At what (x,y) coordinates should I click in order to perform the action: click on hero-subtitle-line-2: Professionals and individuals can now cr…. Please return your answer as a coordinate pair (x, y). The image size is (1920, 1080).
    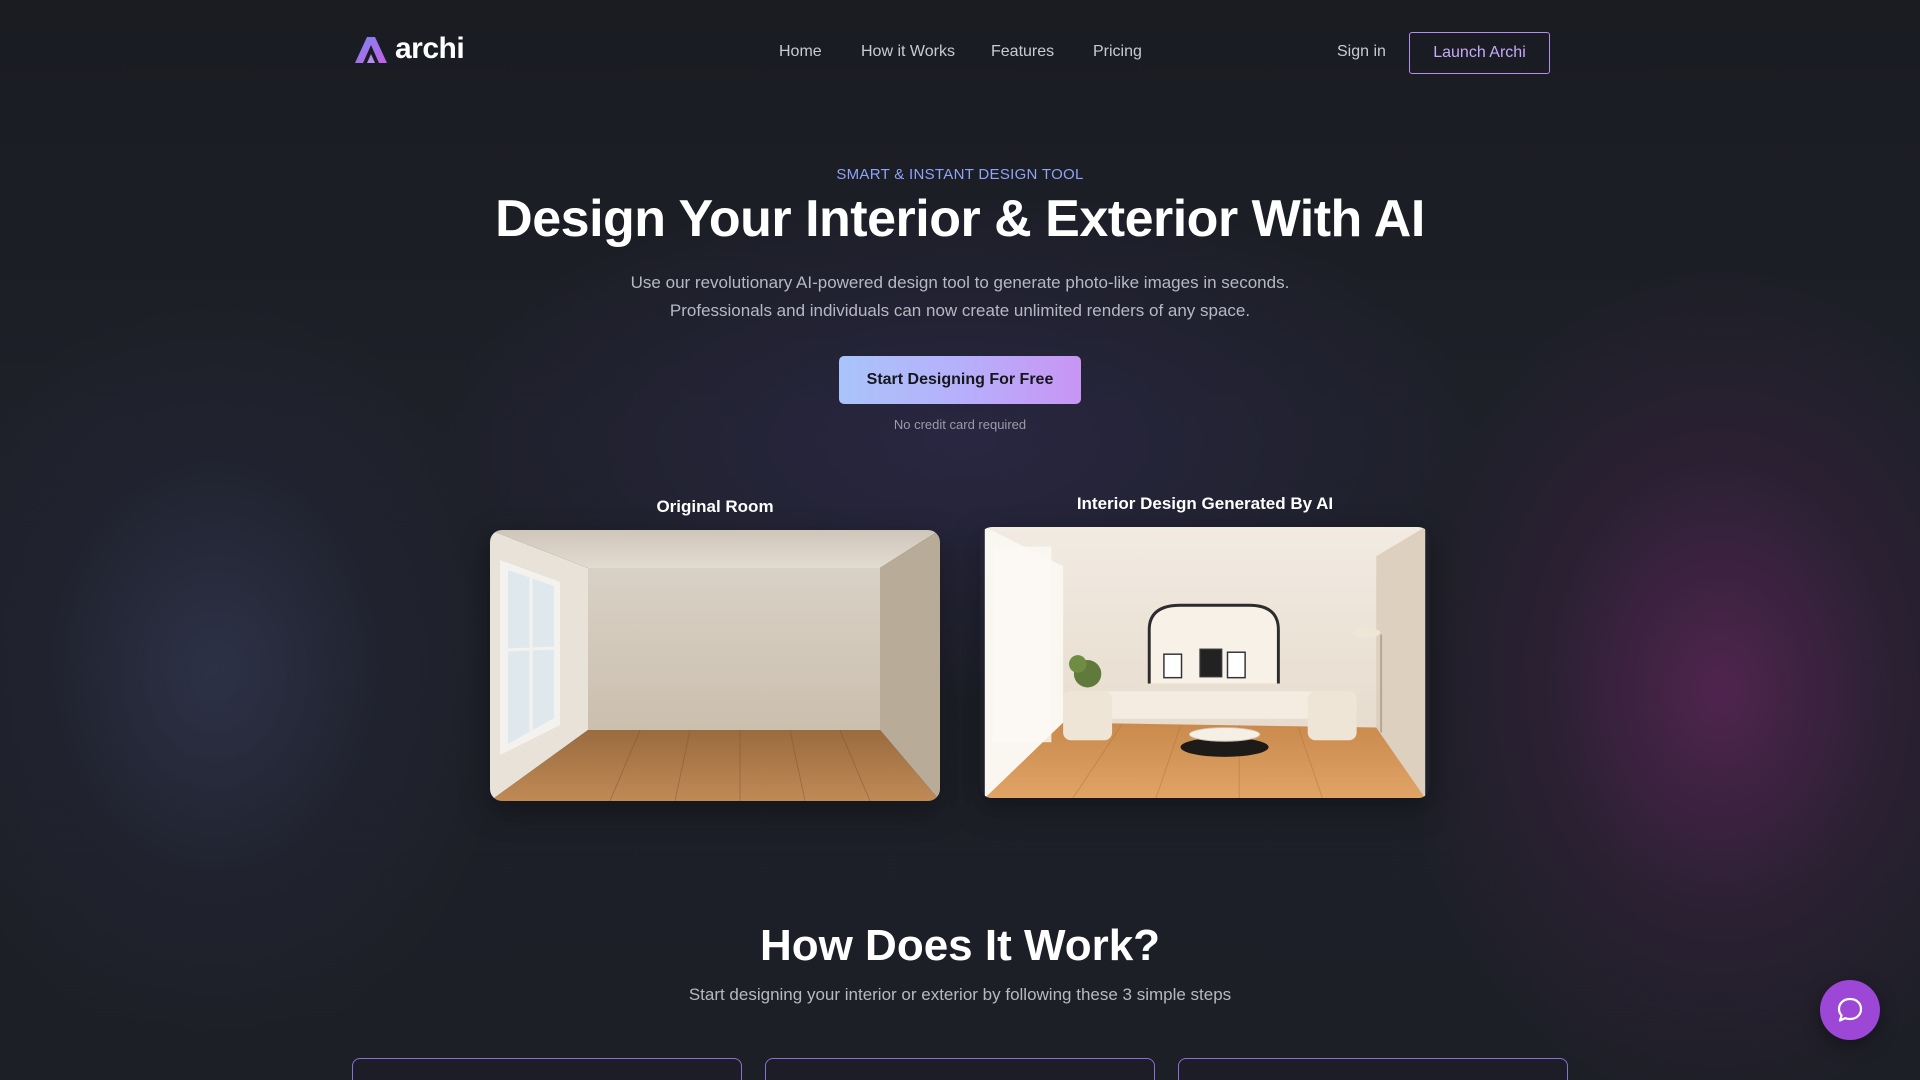
    Looking at the image, I should click on (960, 310).